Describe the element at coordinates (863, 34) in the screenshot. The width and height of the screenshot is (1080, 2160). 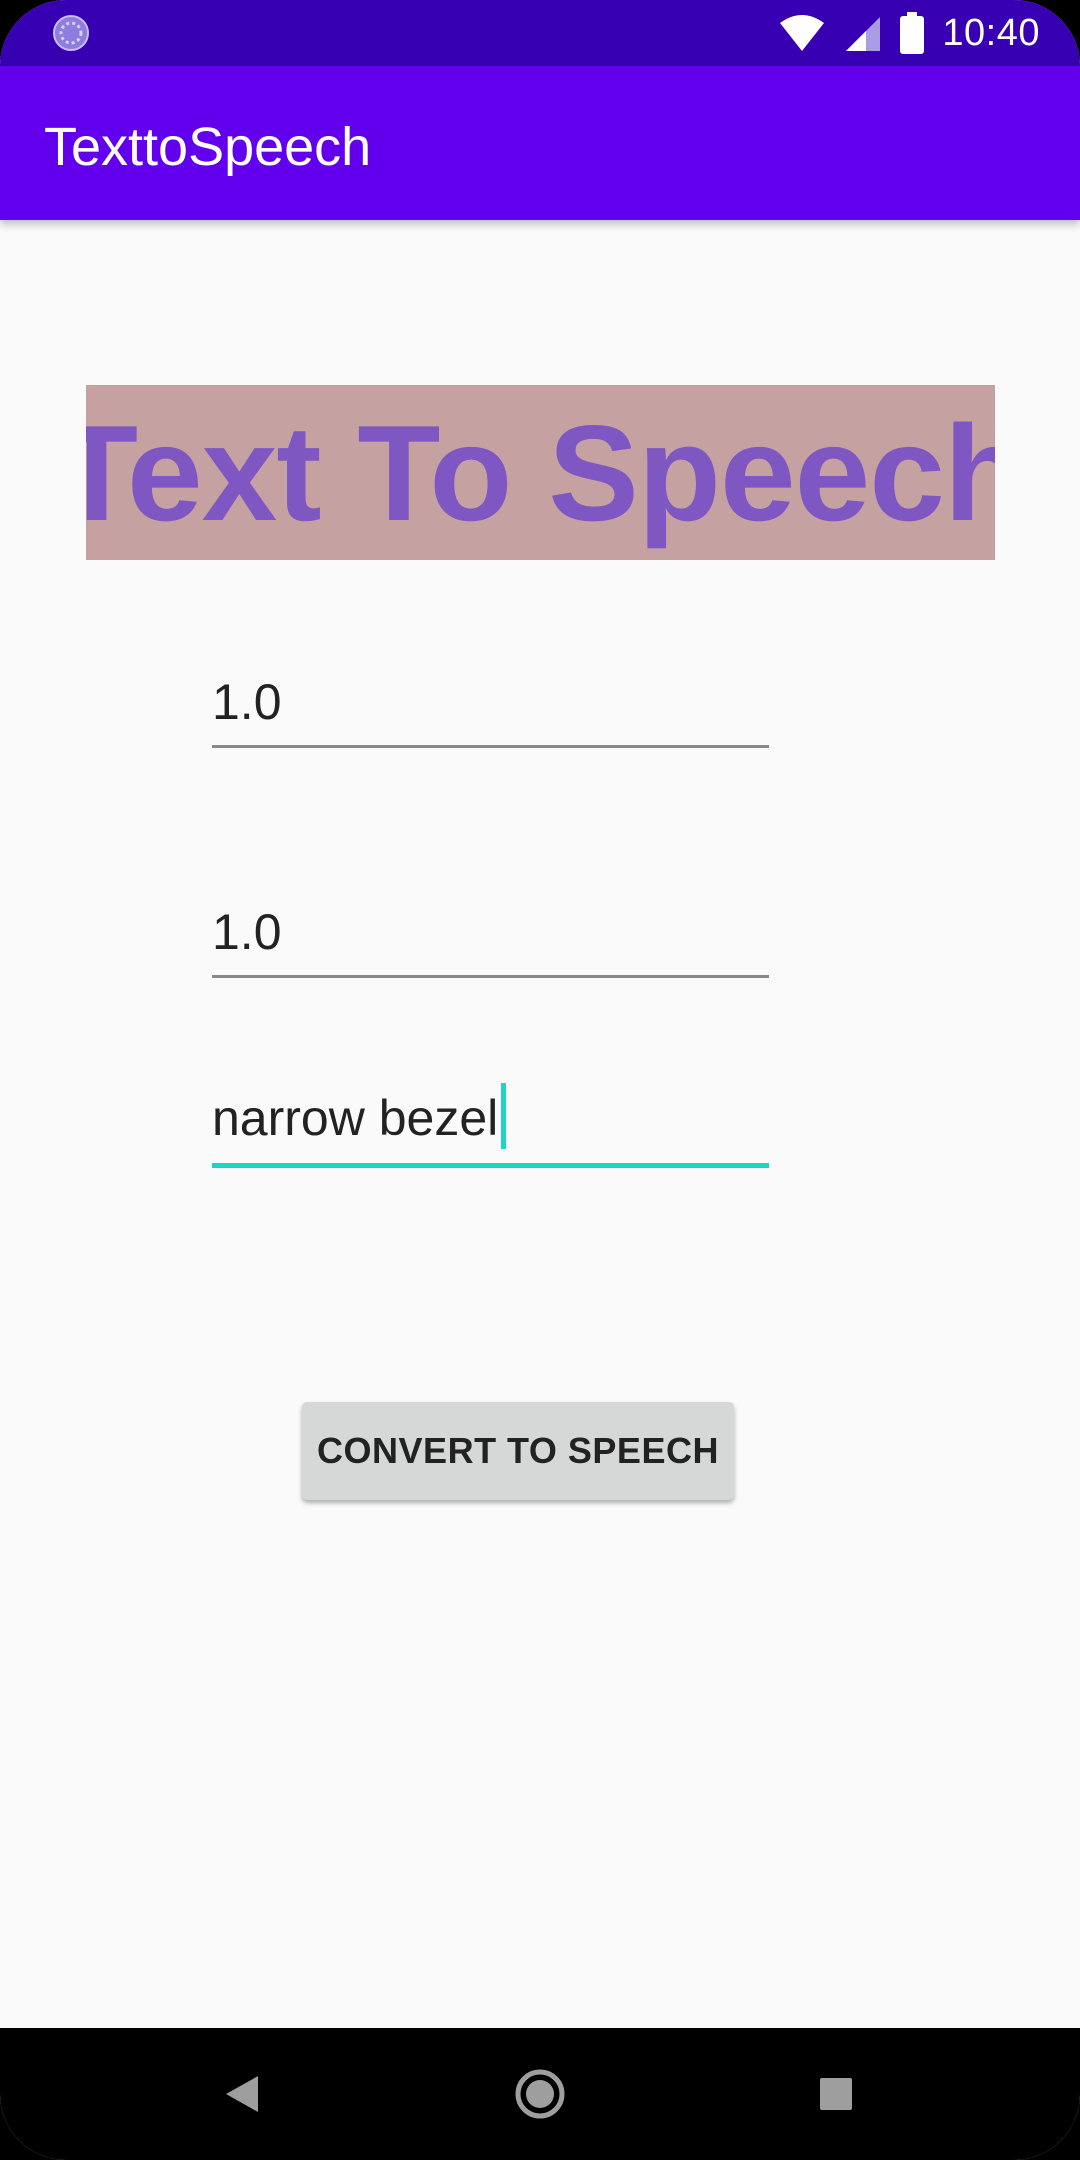
I see `signal-icon` at that location.